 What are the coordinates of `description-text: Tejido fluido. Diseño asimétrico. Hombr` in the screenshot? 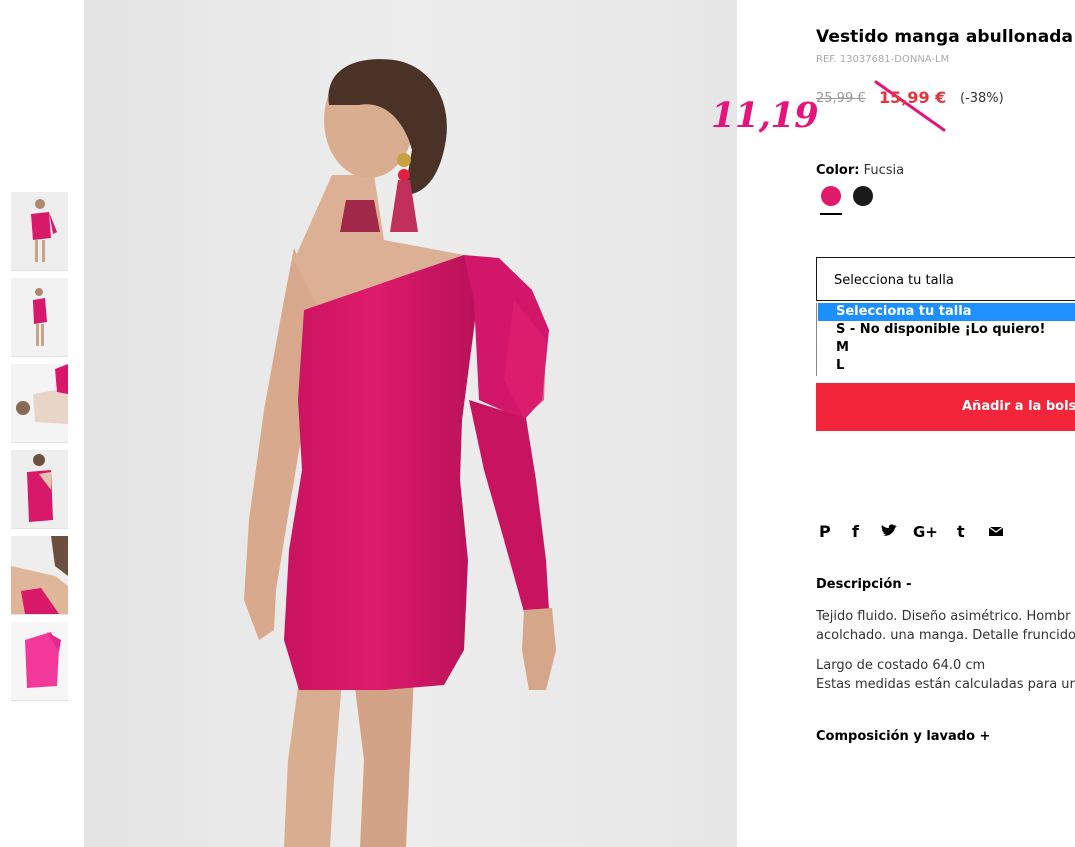 It's located at (943, 616).